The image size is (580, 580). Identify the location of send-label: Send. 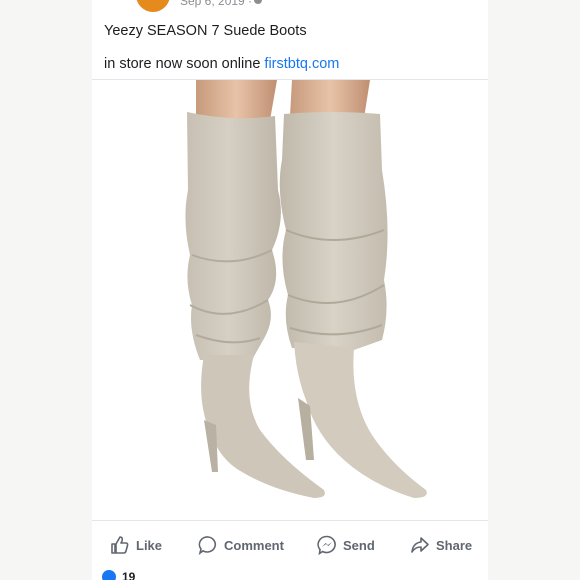
(359, 545).